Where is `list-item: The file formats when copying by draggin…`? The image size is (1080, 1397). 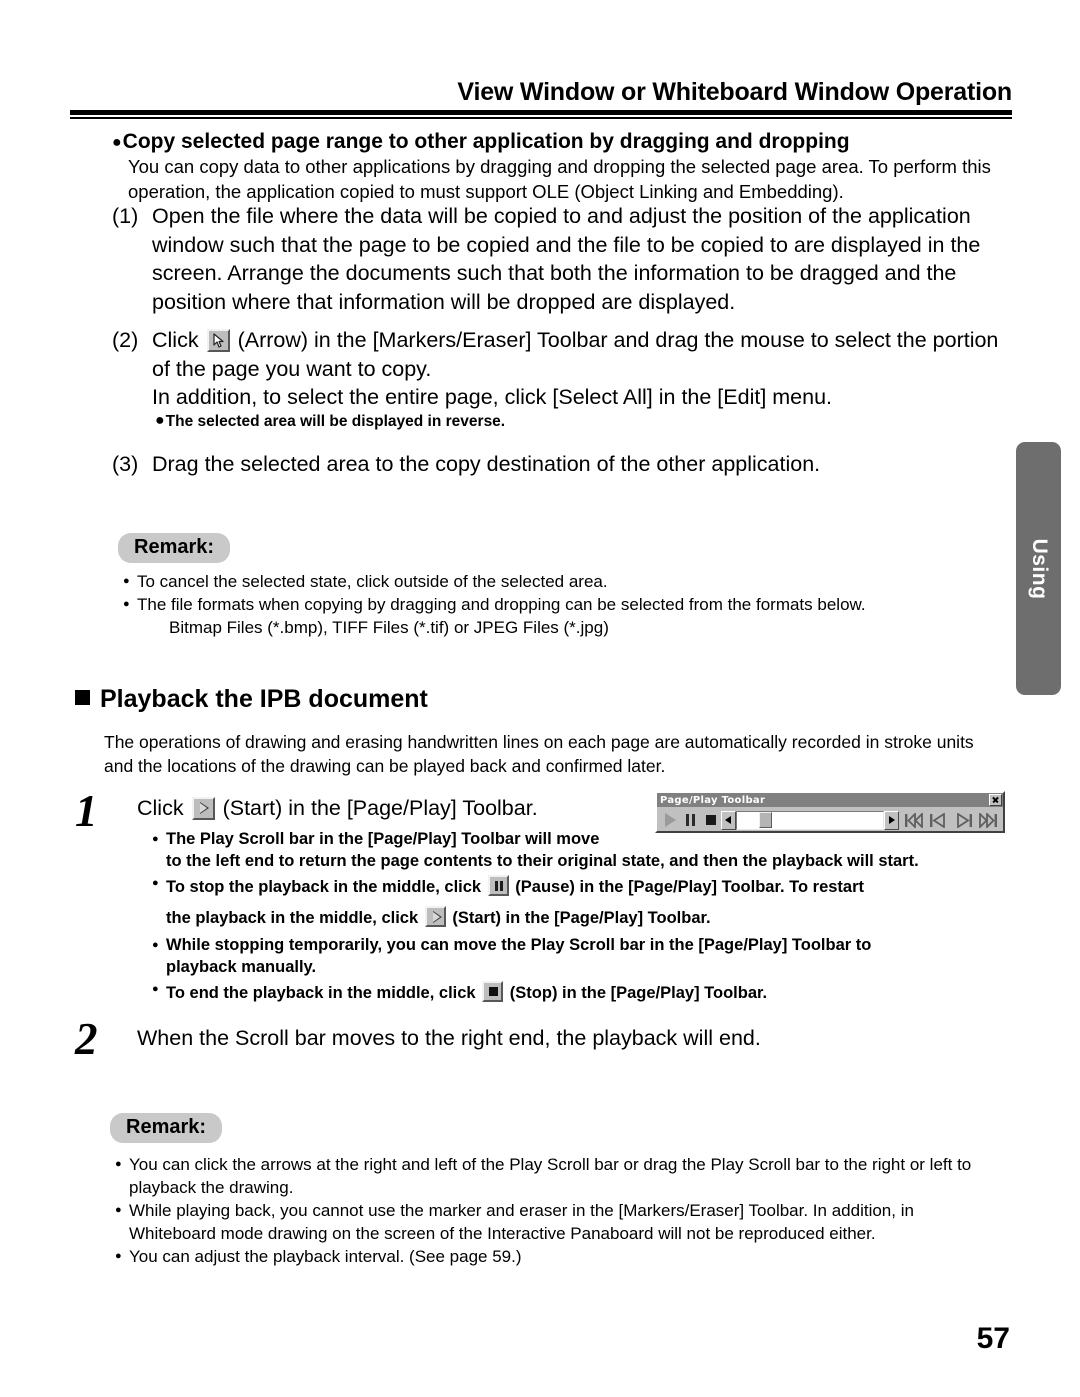 list-item: The file formats when copying by draggin… is located at coordinates (568, 604).